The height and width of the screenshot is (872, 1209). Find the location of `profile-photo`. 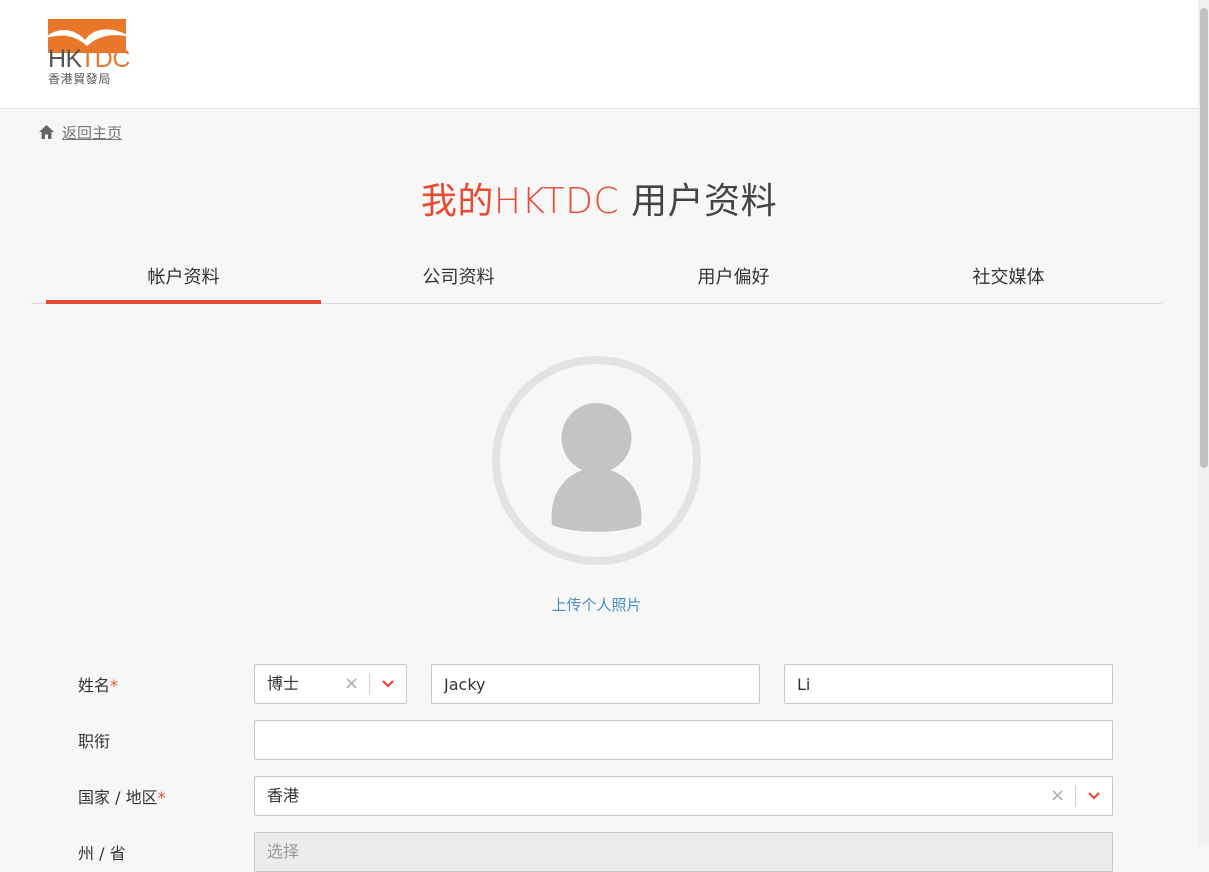

profile-photo is located at coordinates (596, 460).